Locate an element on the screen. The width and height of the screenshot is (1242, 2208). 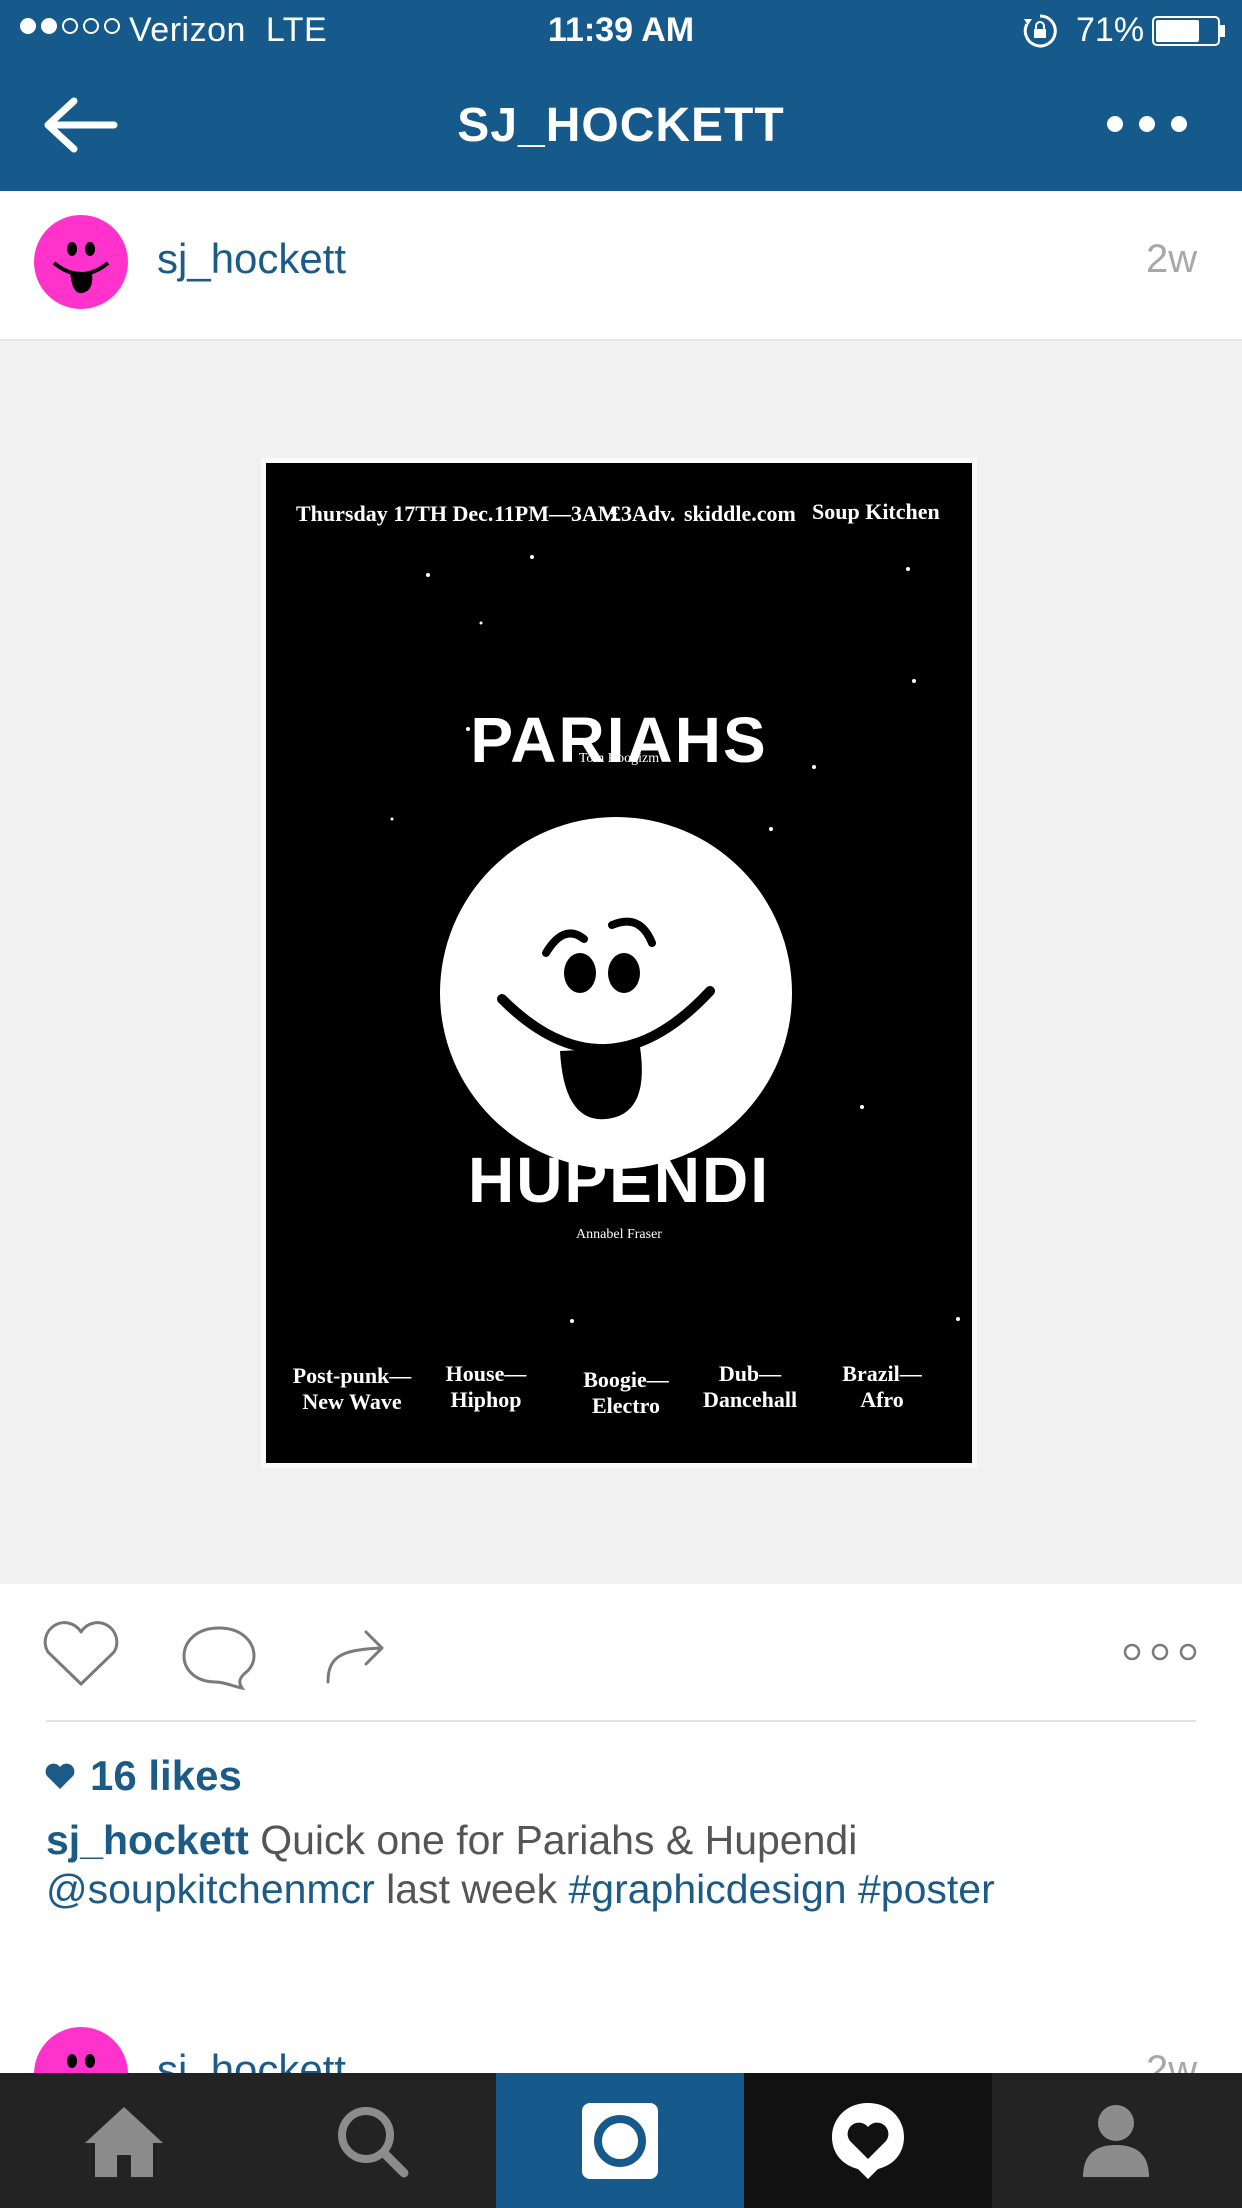
camera-icon is located at coordinates (620, 2140).